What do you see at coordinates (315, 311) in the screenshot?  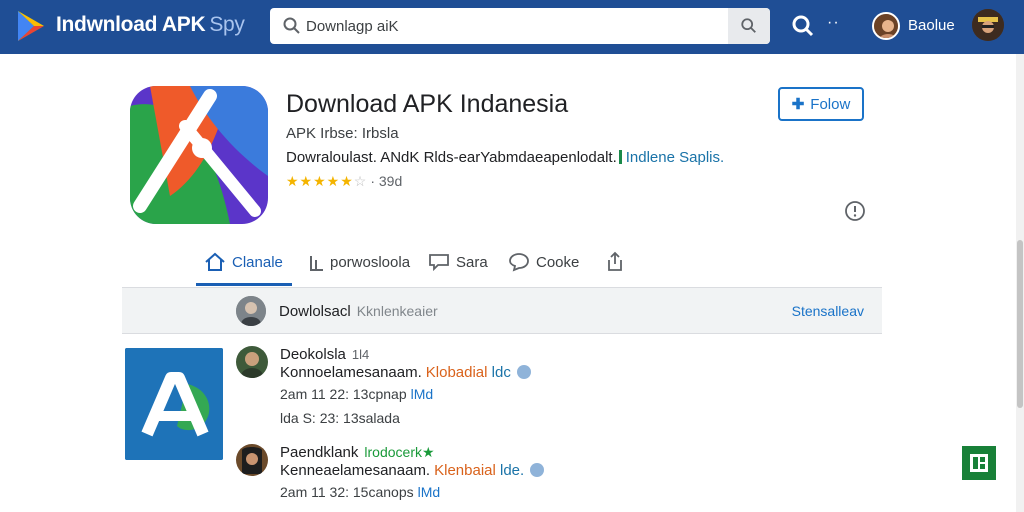 I see `composer-name: Dowlolsacl` at bounding box center [315, 311].